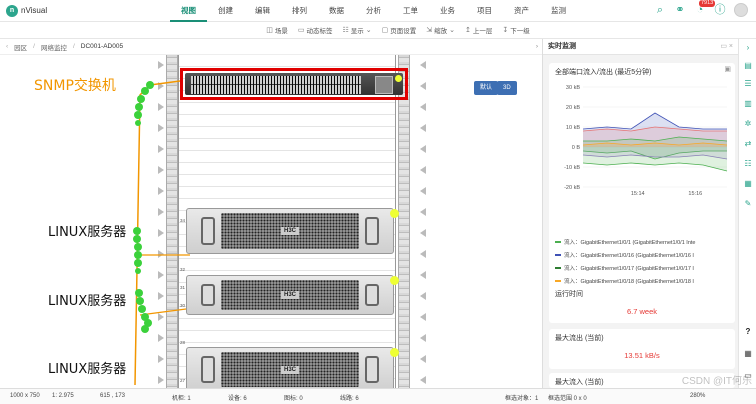  What do you see at coordinates (345, 30) in the screenshot?
I see `display-icon: ☷` at bounding box center [345, 30].